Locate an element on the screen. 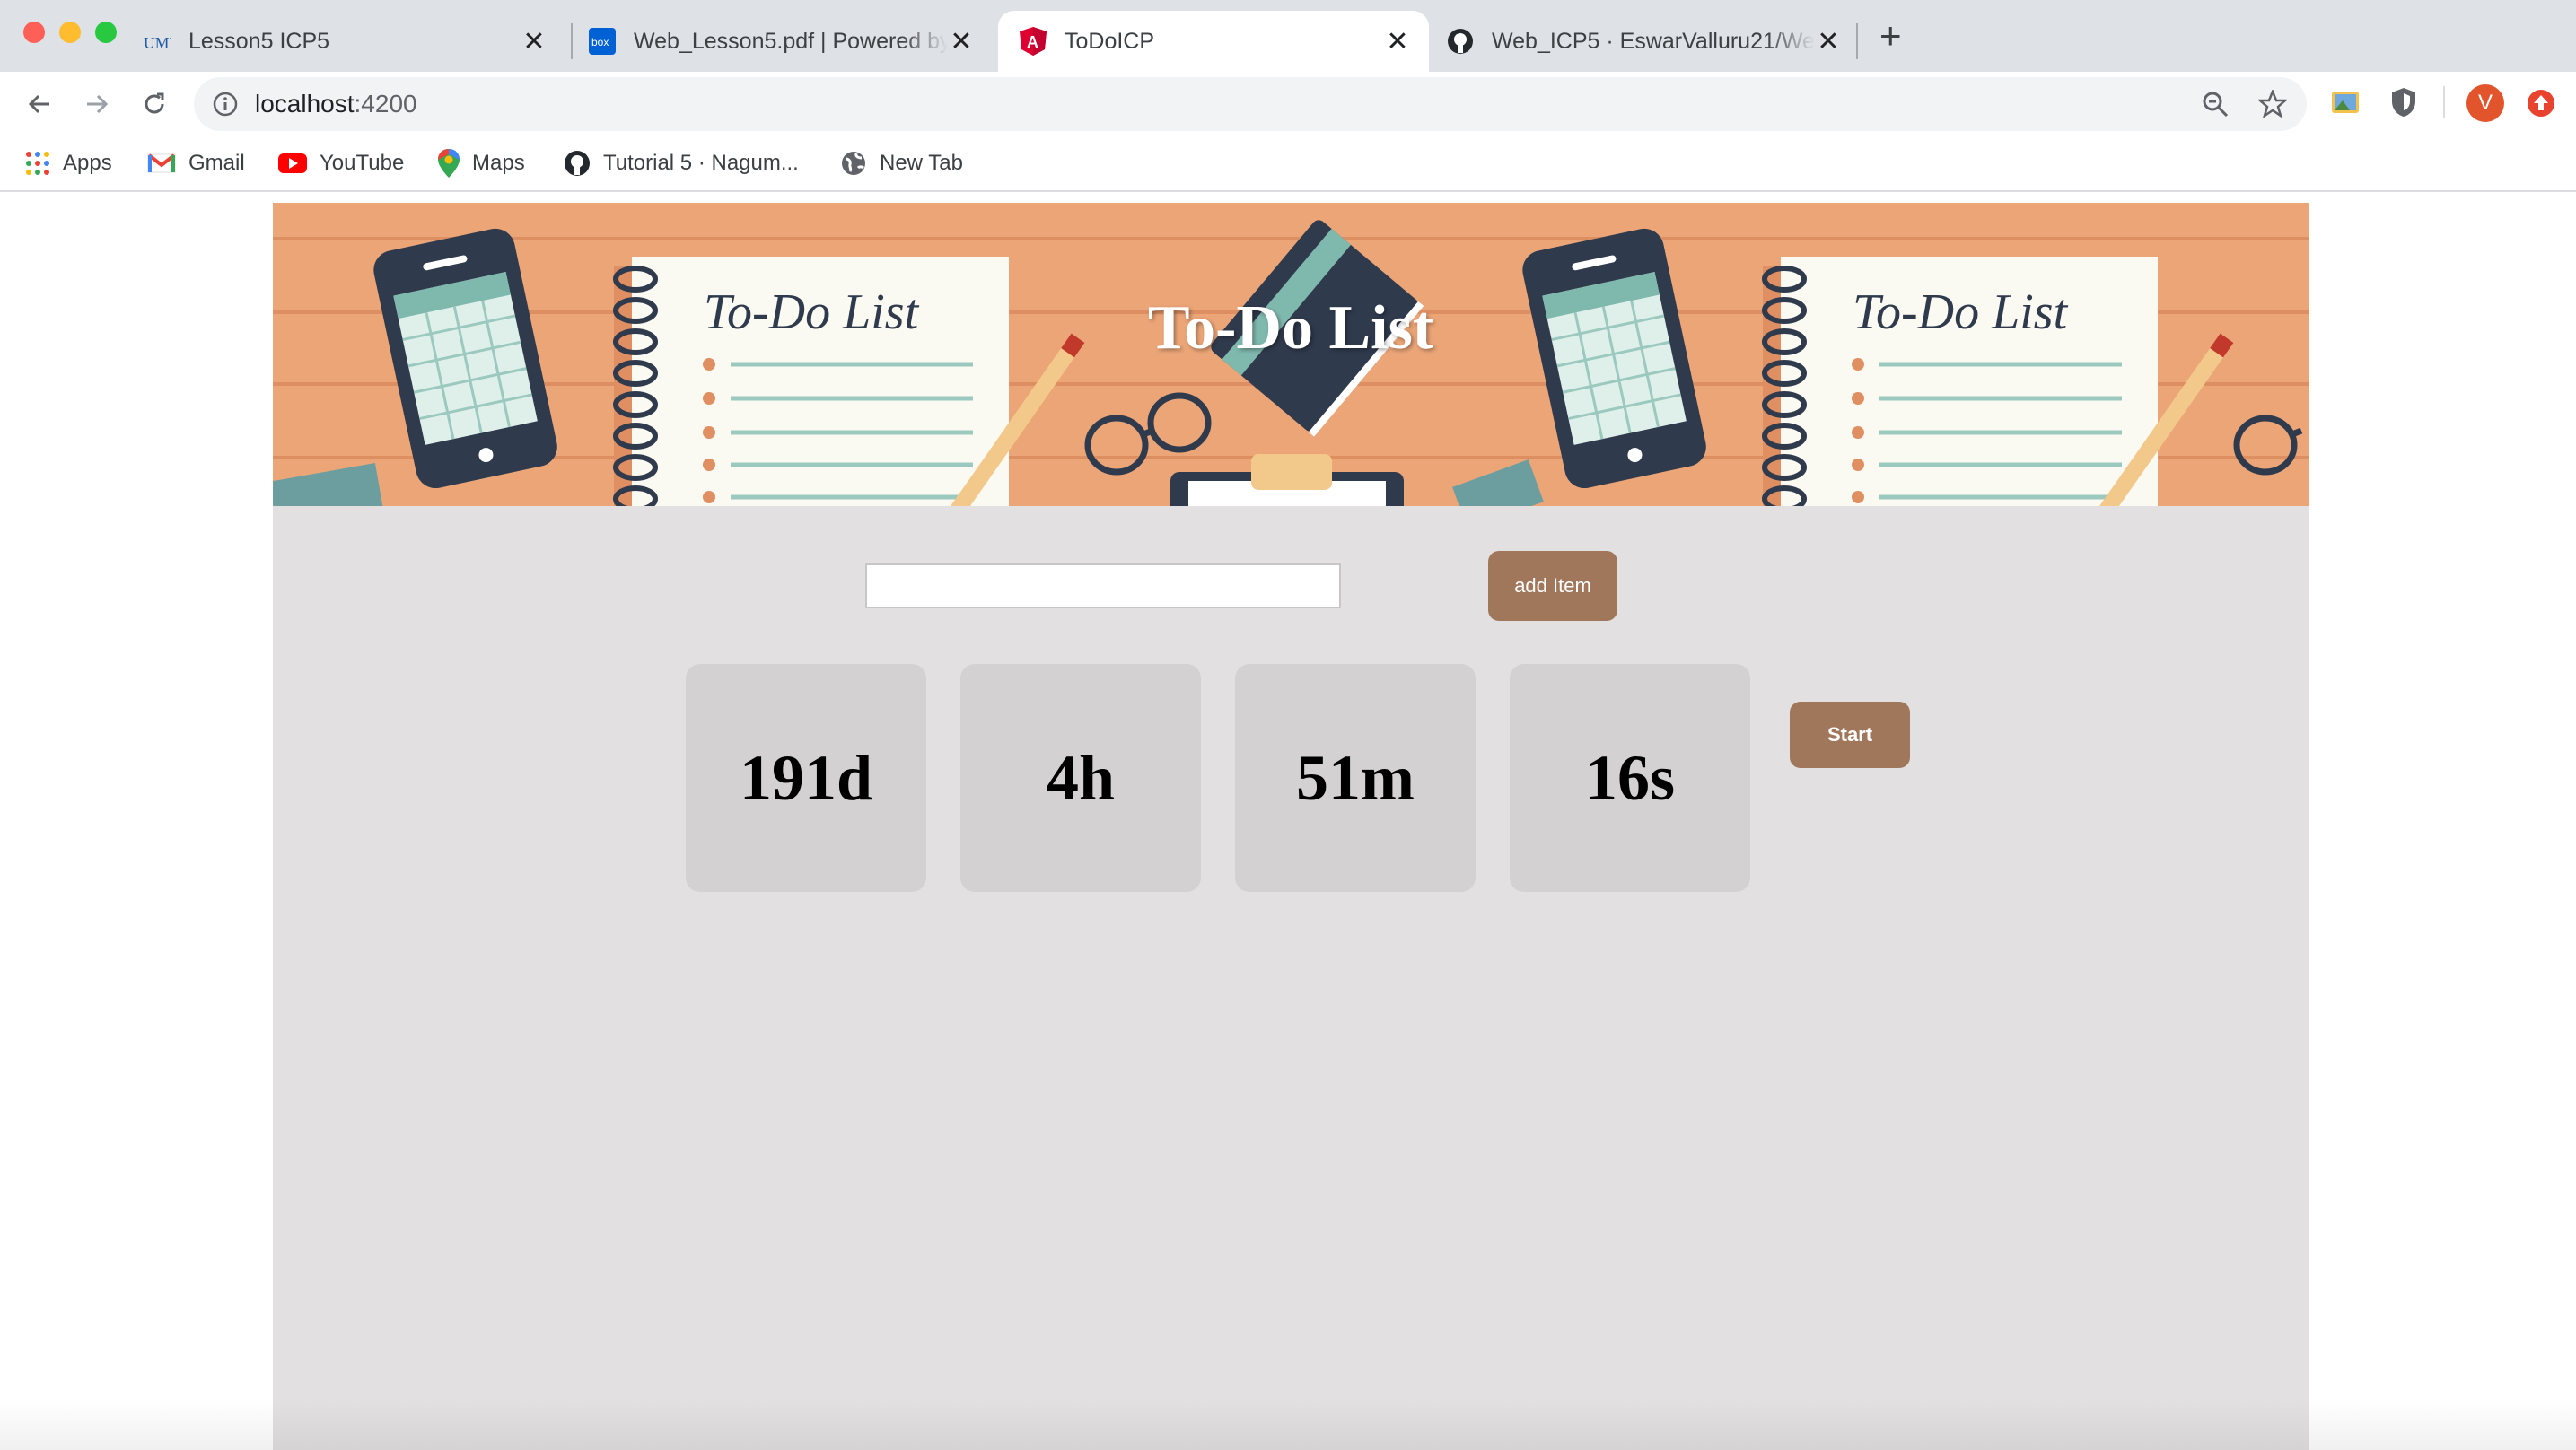  bookmark-label: Apps is located at coordinates (87, 163).